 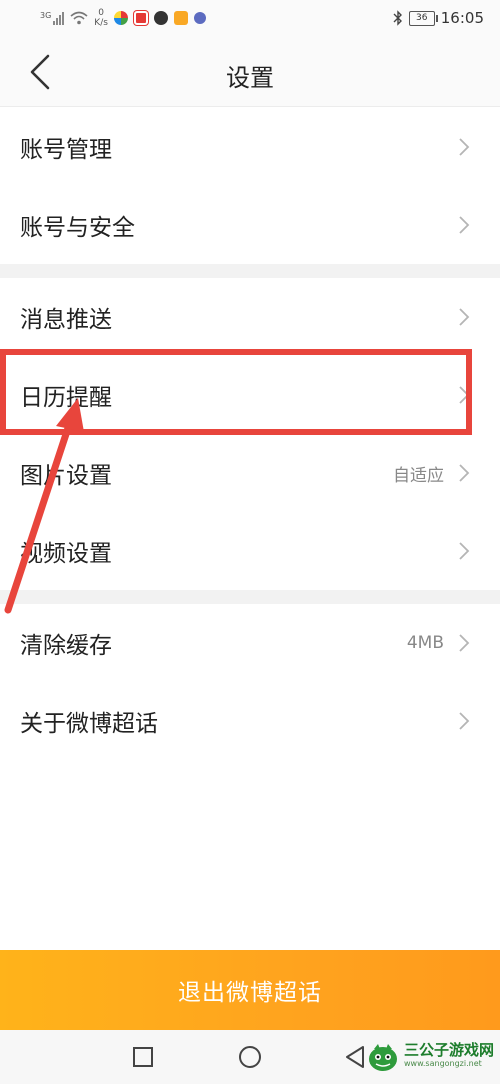 What do you see at coordinates (101, 13) in the screenshot?
I see `net-speed-value: 0` at bounding box center [101, 13].